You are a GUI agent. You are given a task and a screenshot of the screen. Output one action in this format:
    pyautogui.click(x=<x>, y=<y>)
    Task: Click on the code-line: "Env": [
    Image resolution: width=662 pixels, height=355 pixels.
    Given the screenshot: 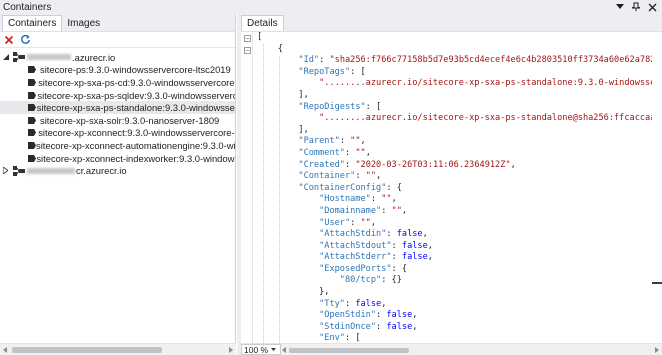 What is the action you would take?
    pyautogui.click(x=457, y=338)
    